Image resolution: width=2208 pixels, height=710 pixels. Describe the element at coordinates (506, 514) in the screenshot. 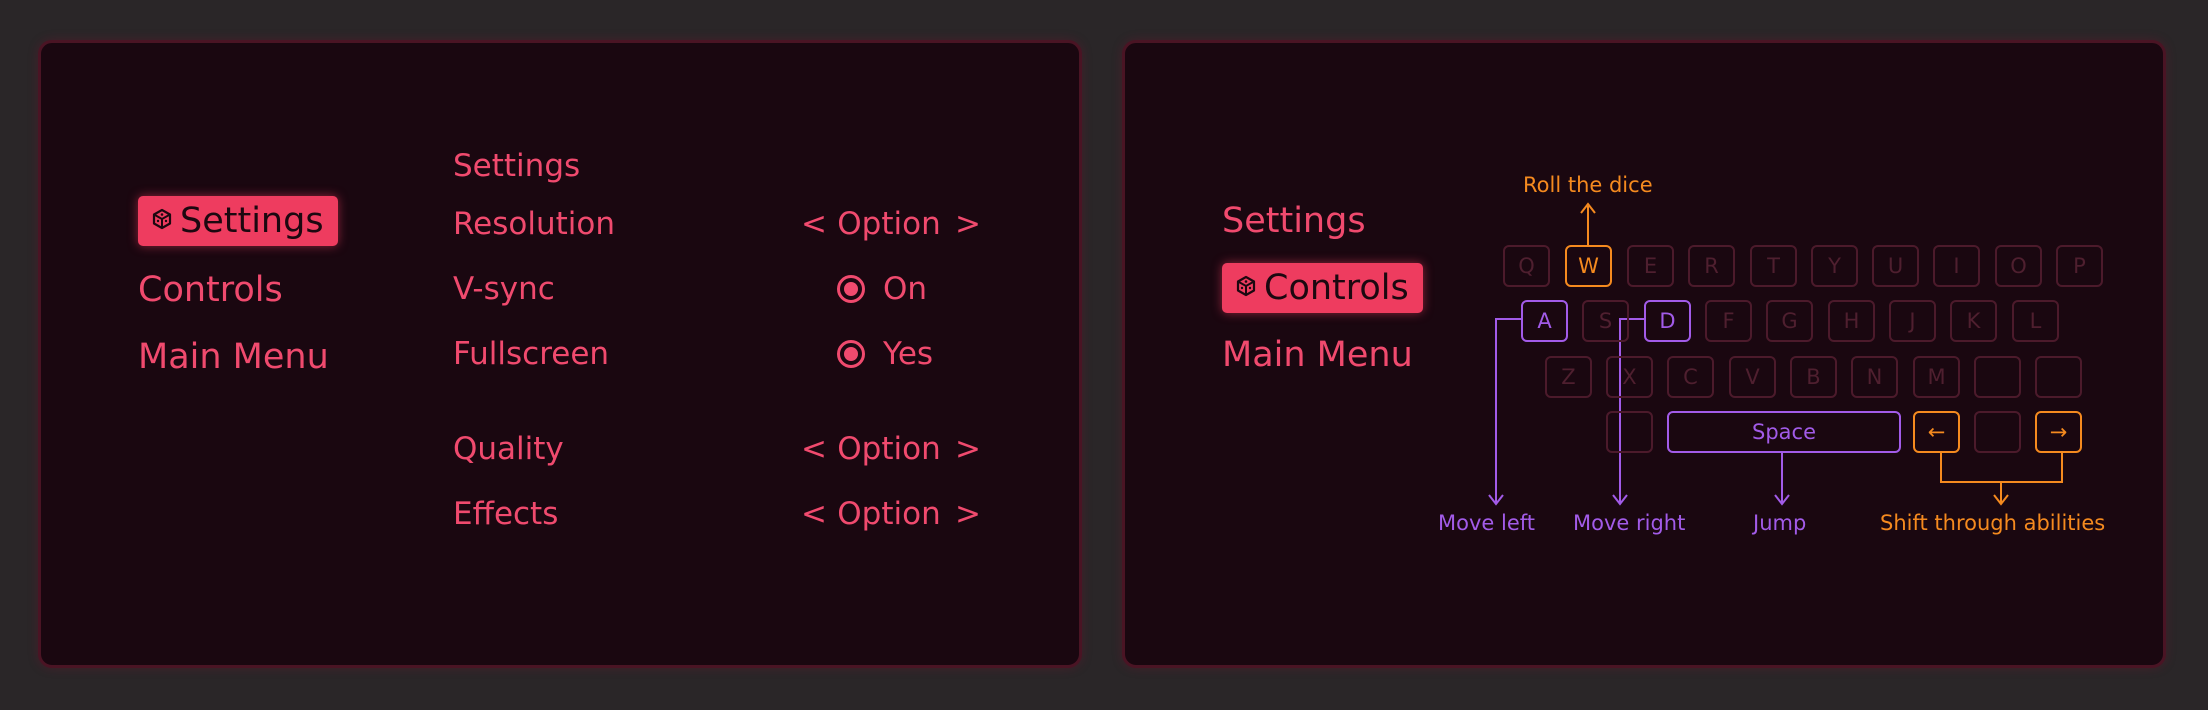

I see `effects-label: Effects` at that location.